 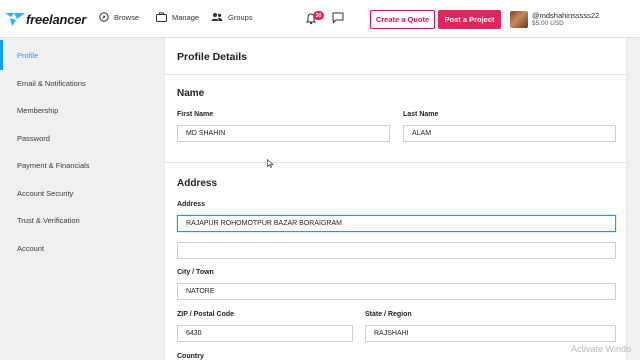 What do you see at coordinates (75, 220) in the screenshot?
I see `sidebar-item-trust-verification: Trust & Verification` at bounding box center [75, 220].